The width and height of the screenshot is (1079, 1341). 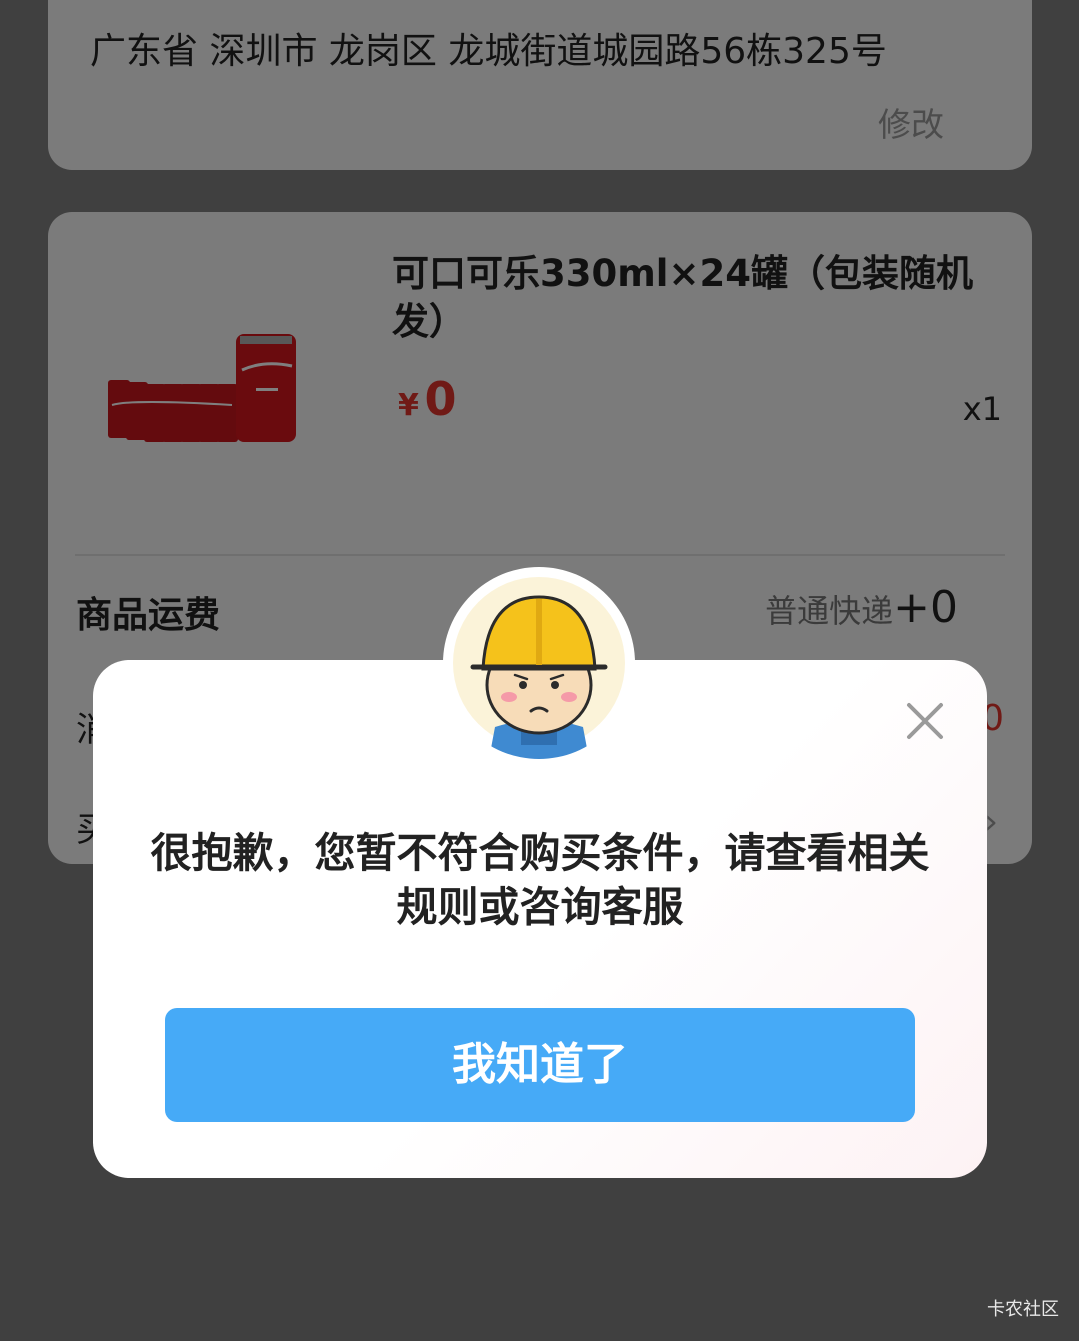 I want to click on acknowledge-button: 我知道了, so click(x=540, y=1065).